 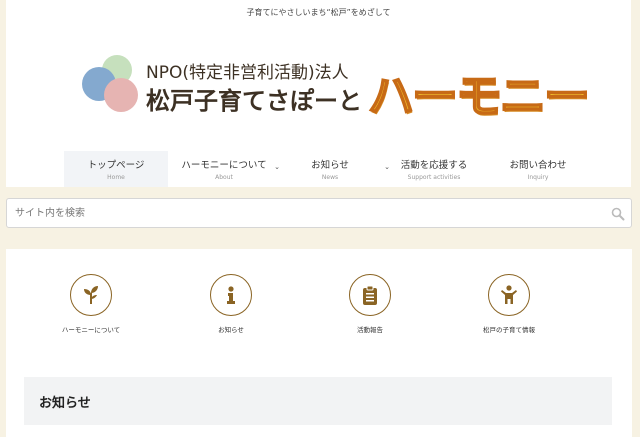 I want to click on nav-item-sublabel: Inquiry, so click(x=538, y=177).